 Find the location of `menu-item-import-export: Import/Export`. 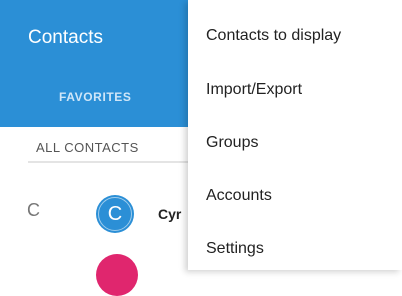

menu-item-import-export: Import/Export is located at coordinates (254, 90).